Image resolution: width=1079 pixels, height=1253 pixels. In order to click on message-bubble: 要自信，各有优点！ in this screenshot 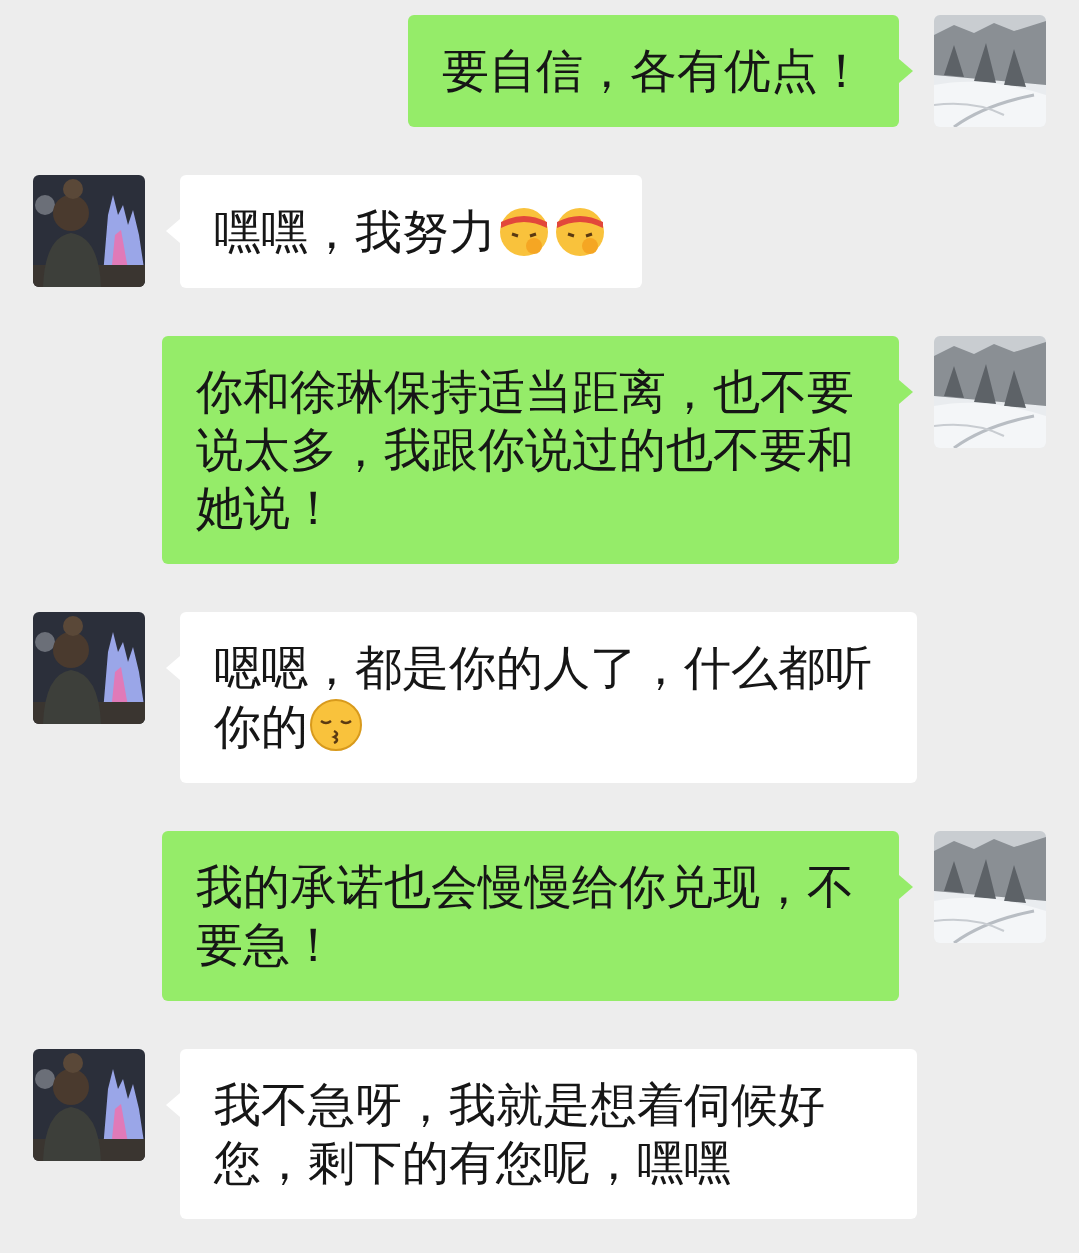, I will do `click(653, 71)`.